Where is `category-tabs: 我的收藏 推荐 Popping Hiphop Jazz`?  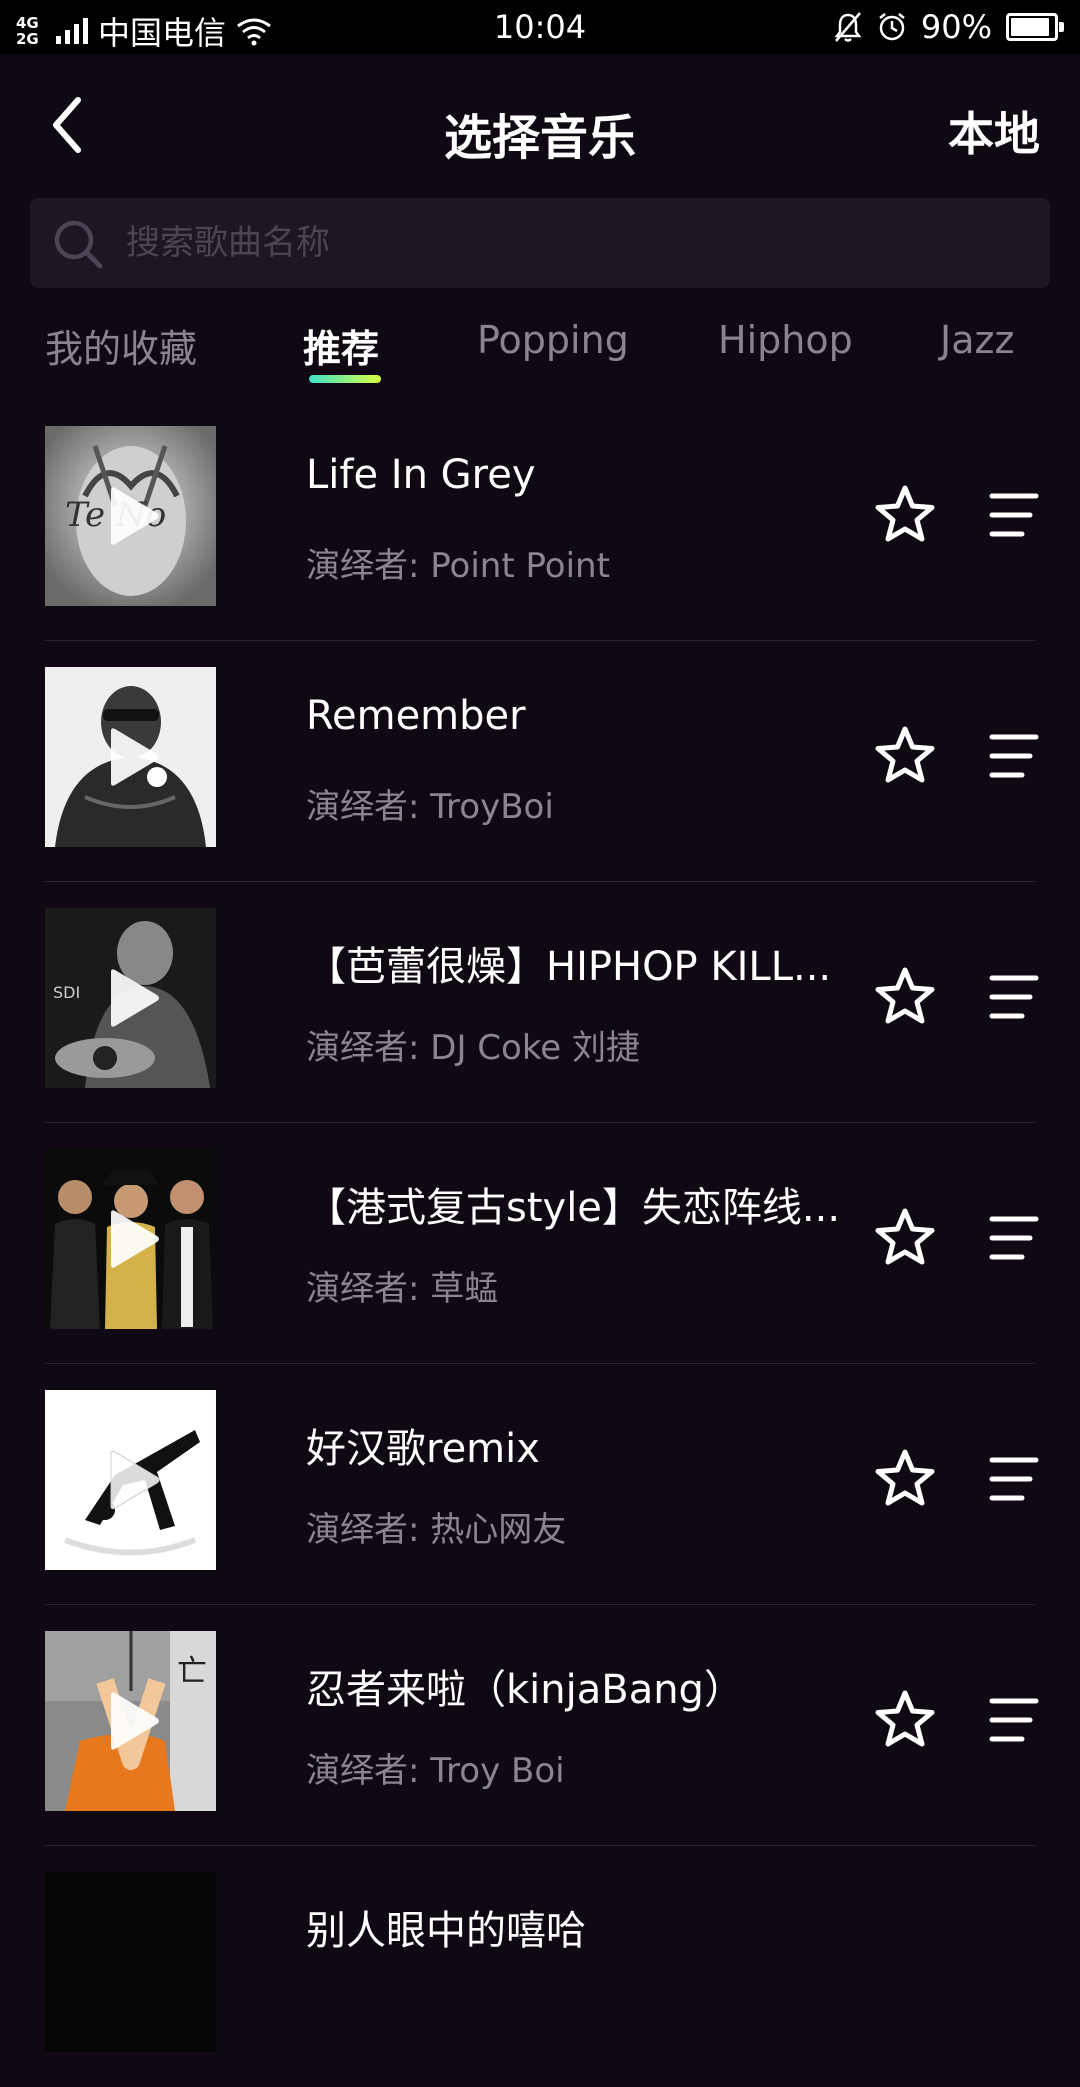
category-tabs: 我的收藏 推荐 Popping Hiphop Jazz is located at coordinates (540, 350).